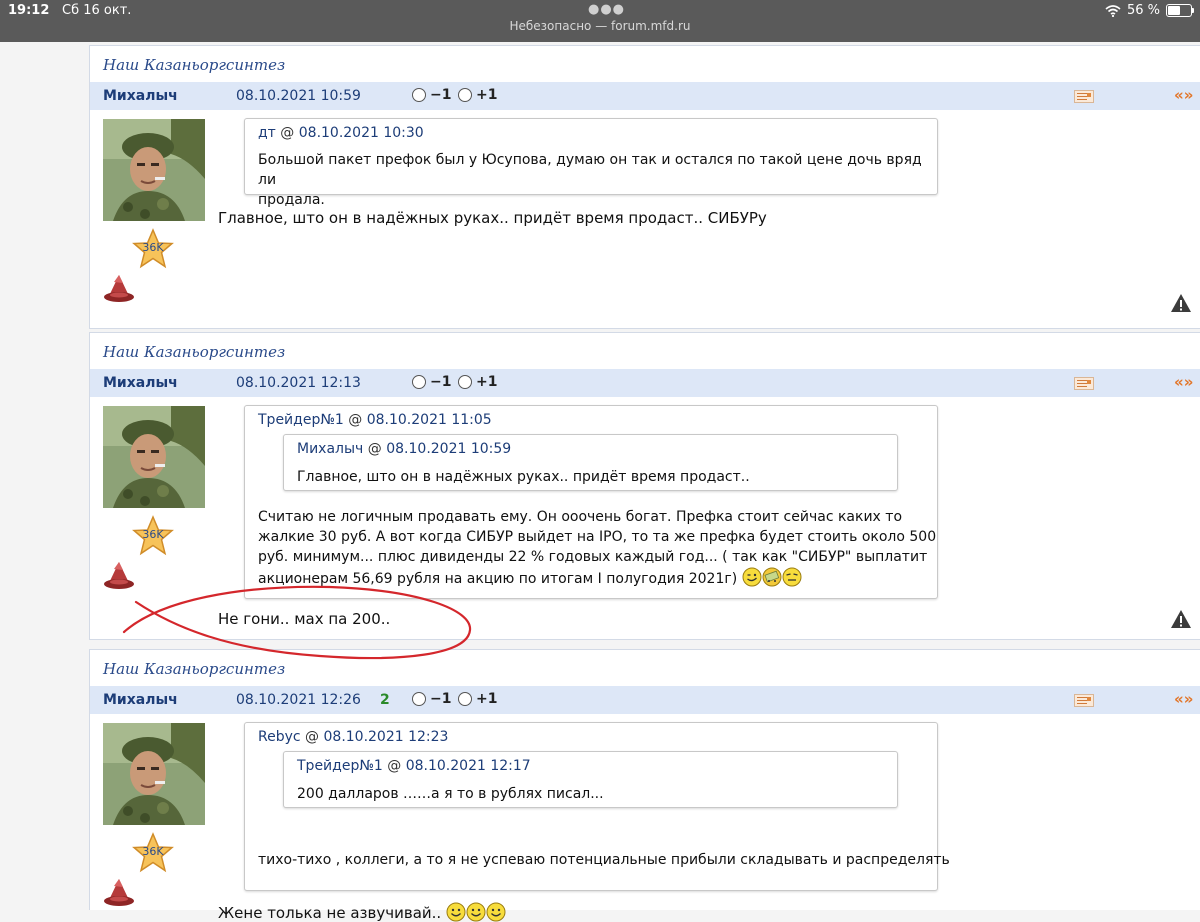  What do you see at coordinates (29, 10) in the screenshot?
I see `status-time: 19:12` at bounding box center [29, 10].